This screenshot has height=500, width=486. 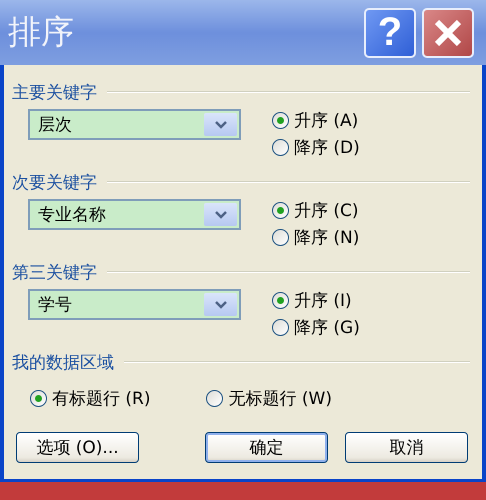 I want to click on close-icon, so click(x=448, y=33).